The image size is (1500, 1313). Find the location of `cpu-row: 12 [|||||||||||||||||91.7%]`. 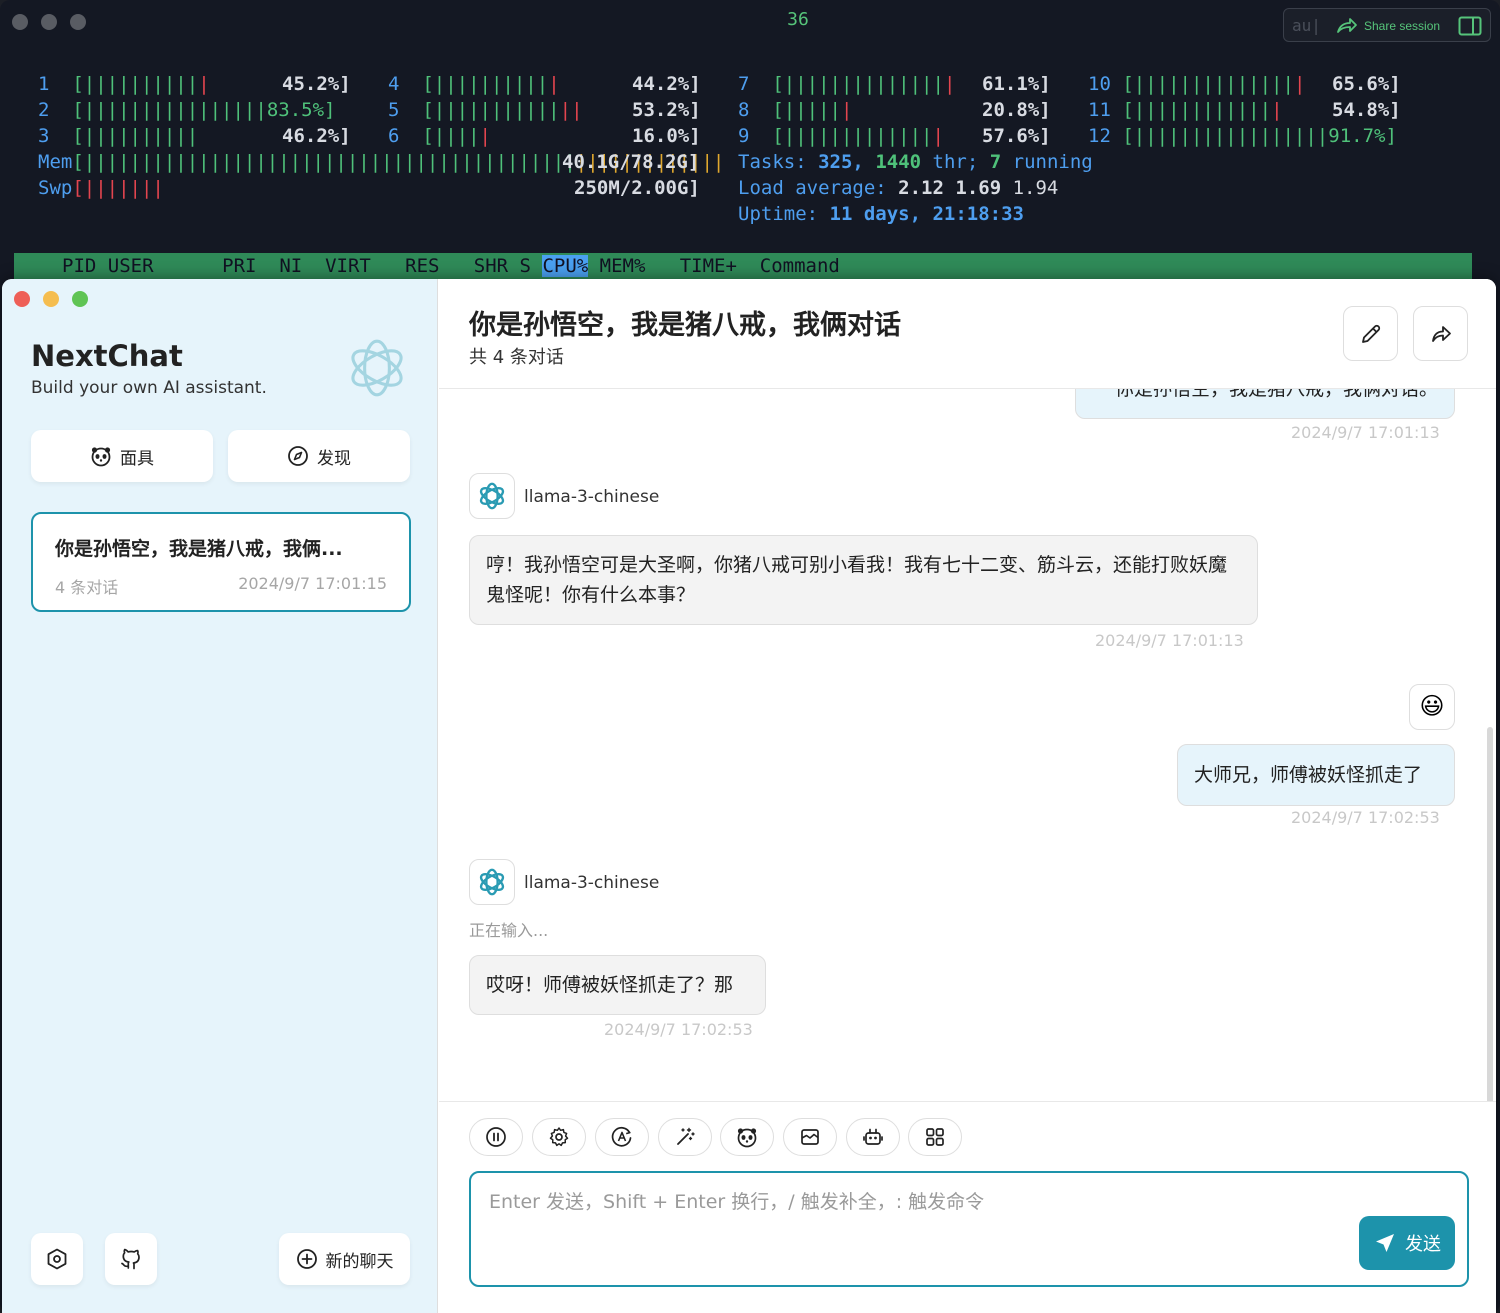

cpu-row: 12 [|||||||||||||||||91.7%] is located at coordinates (1242, 136).